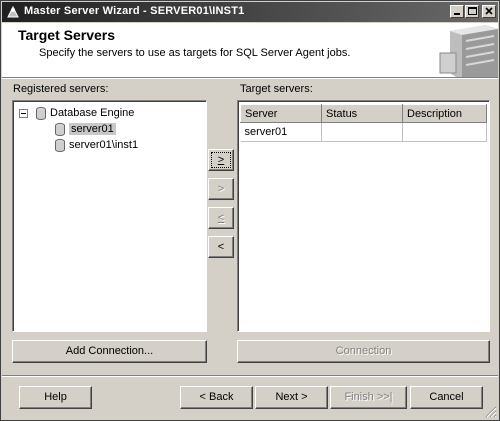  I want to click on collapse-icon, so click(23, 113).